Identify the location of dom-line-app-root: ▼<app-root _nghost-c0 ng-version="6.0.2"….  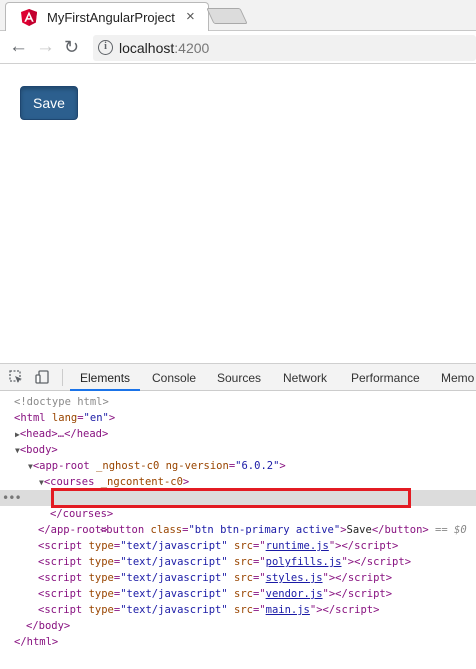
(238, 466).